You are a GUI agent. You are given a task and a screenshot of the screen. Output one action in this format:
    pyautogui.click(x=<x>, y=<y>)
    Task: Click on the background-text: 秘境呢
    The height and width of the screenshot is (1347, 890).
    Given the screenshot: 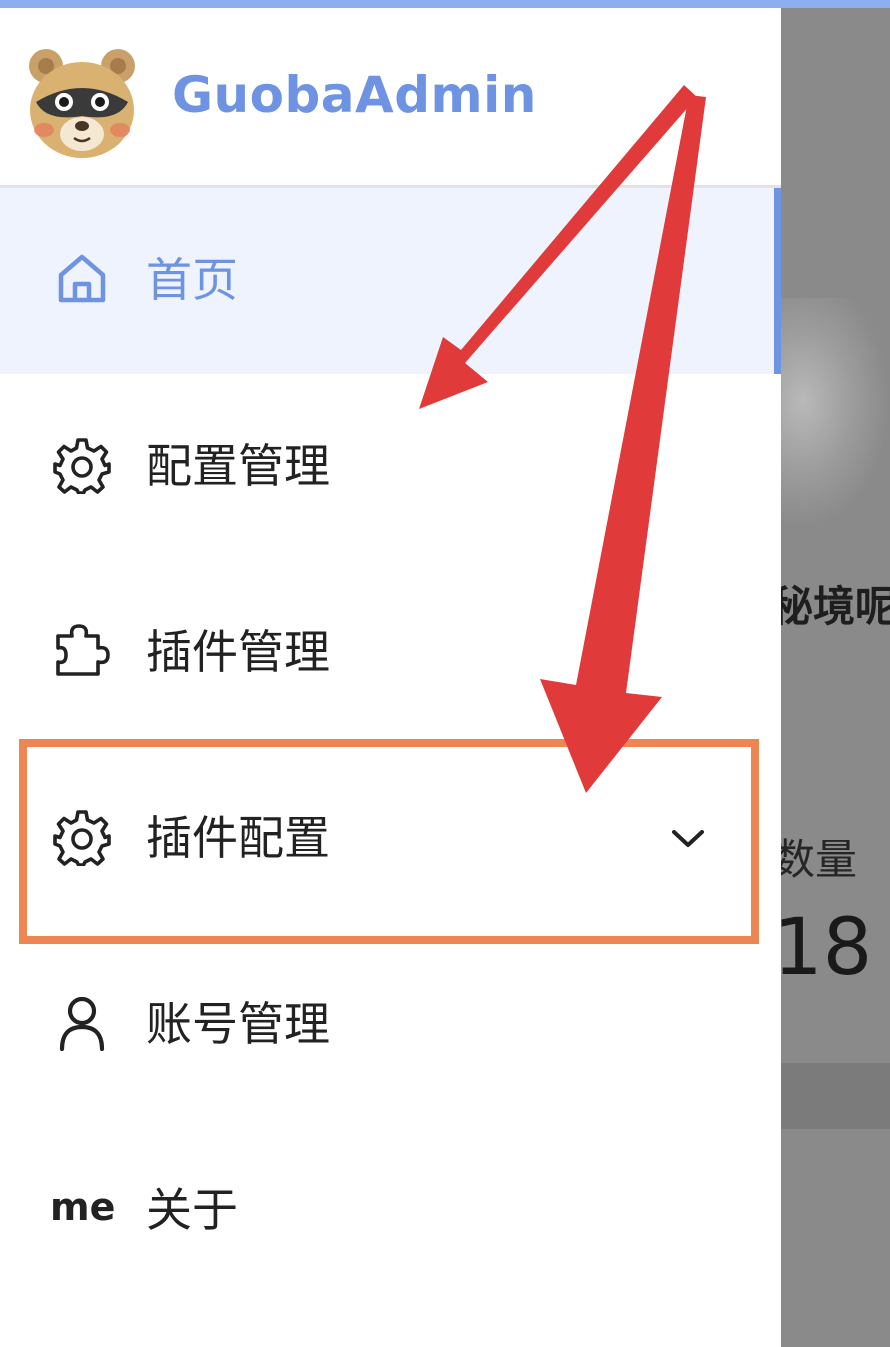 What is the action you would take?
    pyautogui.click(x=835, y=606)
    